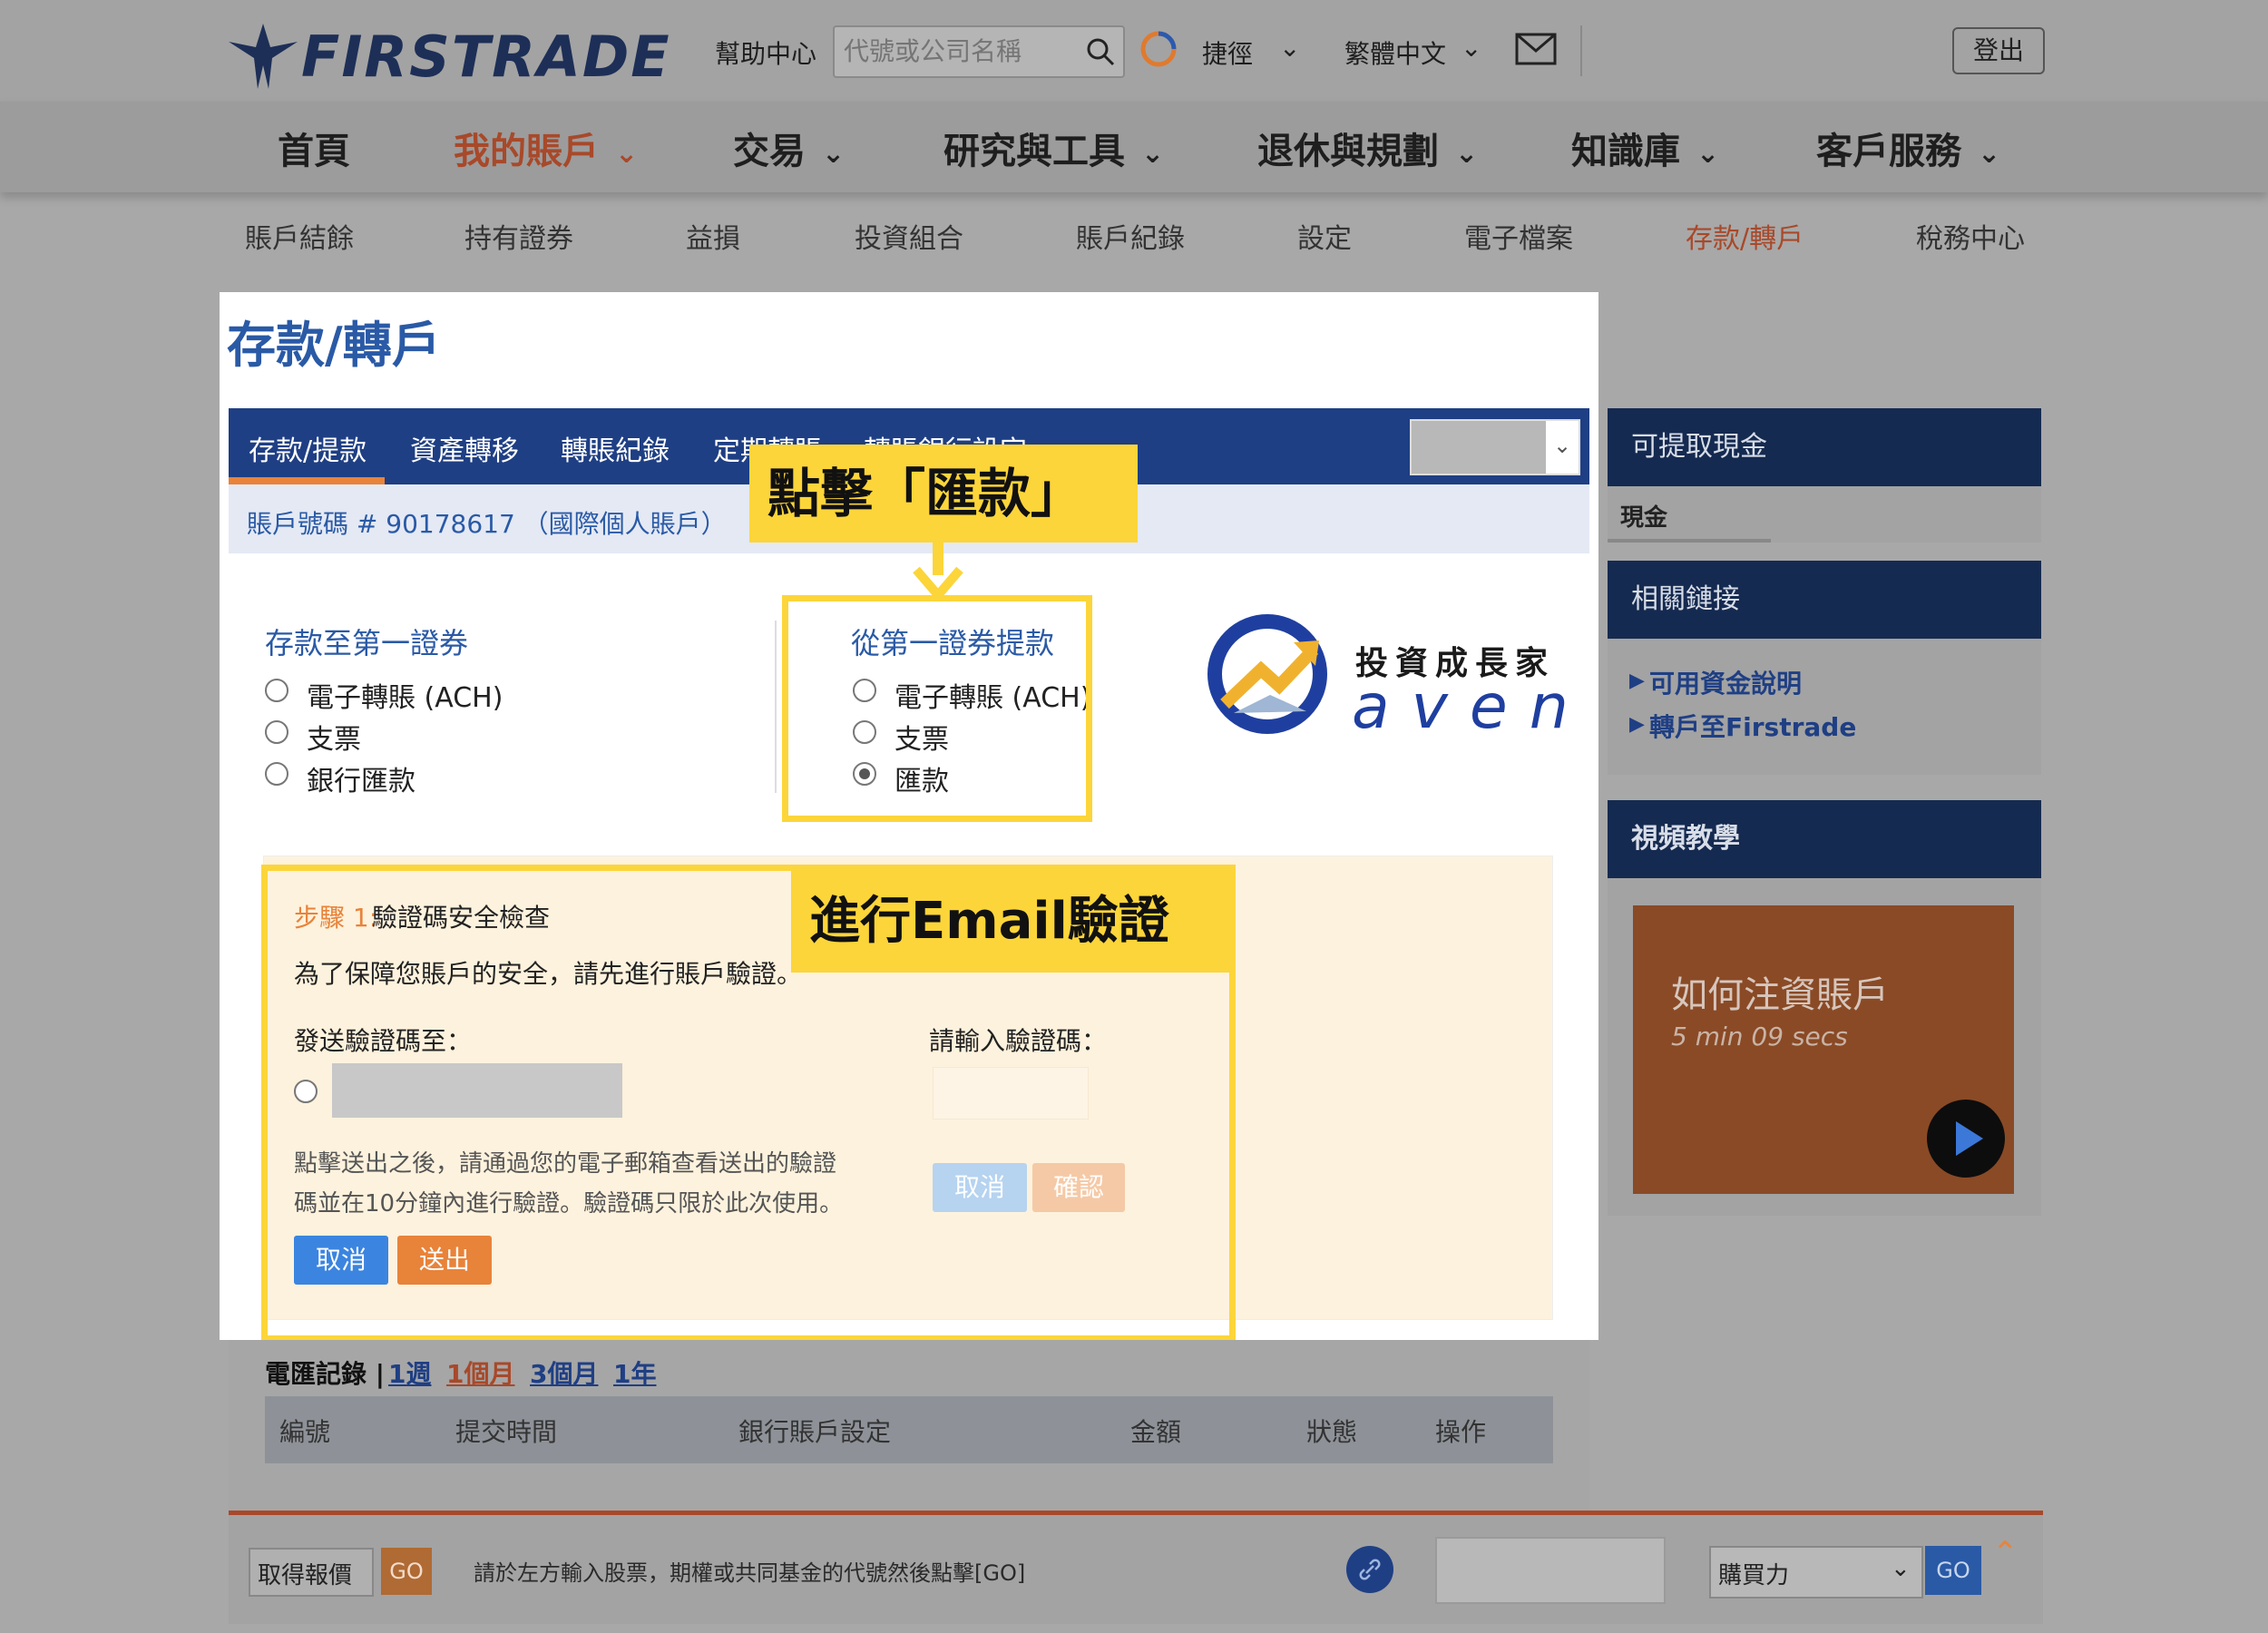 The height and width of the screenshot is (1633, 2268). What do you see at coordinates (776, 707) in the screenshot?
I see `column-divider` at bounding box center [776, 707].